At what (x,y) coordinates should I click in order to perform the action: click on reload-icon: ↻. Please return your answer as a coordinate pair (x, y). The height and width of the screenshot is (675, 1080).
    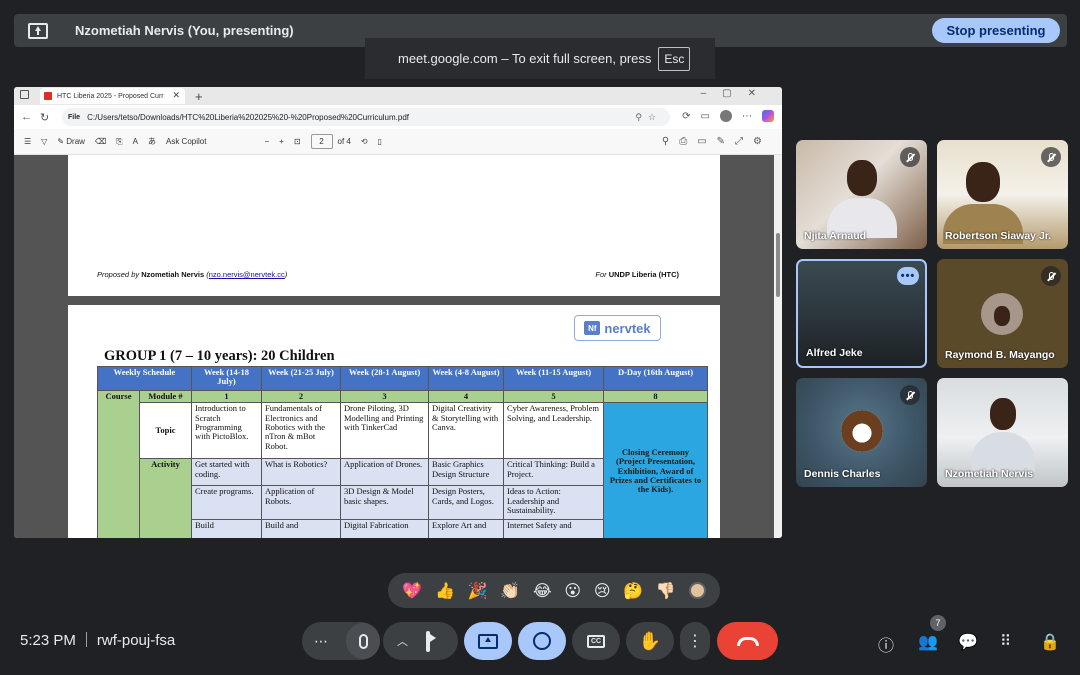
    Looking at the image, I should click on (46, 117).